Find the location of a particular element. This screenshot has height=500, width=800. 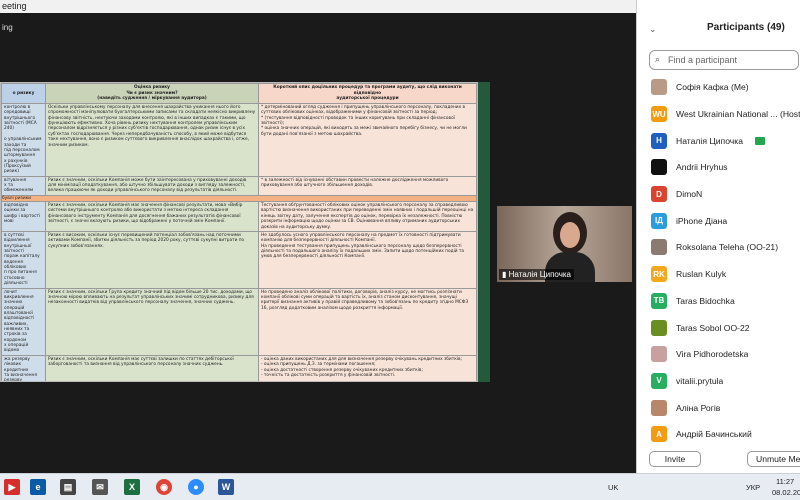

taskbar: ▶ e ▤ ✉ X ◉ ● W UK УКР 11:27 08.02.20 is located at coordinates (400, 486).